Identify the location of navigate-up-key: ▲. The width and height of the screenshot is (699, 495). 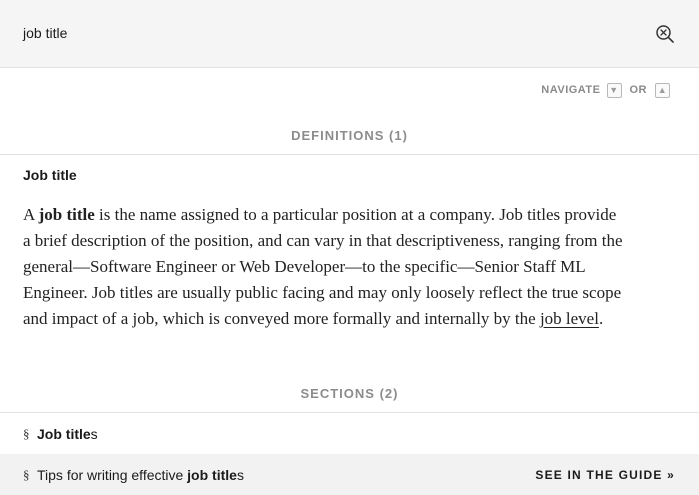
(662, 90).